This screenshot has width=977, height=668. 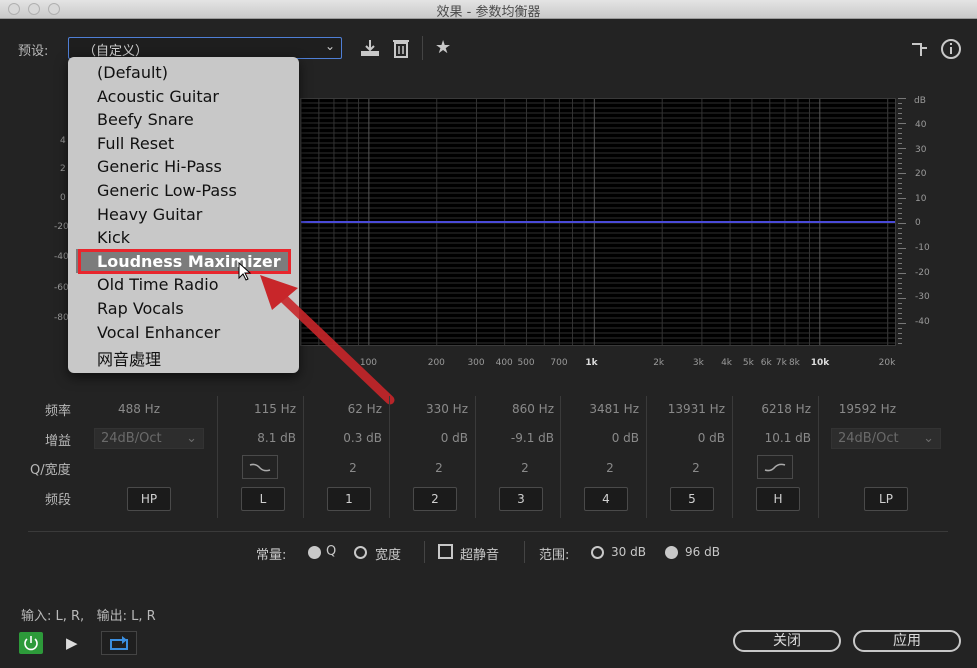 What do you see at coordinates (692, 499) in the screenshot?
I see `band-button-5: 5` at bounding box center [692, 499].